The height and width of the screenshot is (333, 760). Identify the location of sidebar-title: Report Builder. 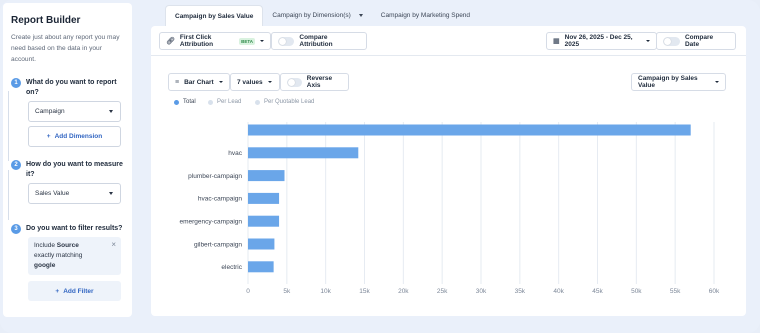
(46, 20).